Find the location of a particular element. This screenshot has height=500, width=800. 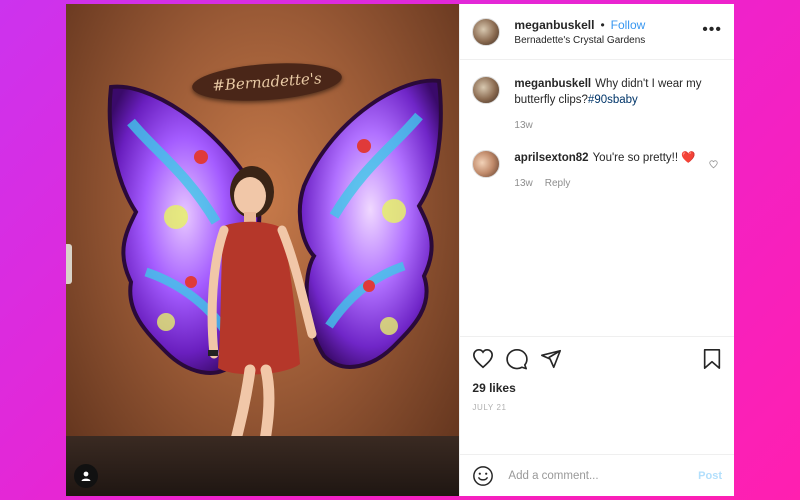

comment-icon is located at coordinates (517, 359).